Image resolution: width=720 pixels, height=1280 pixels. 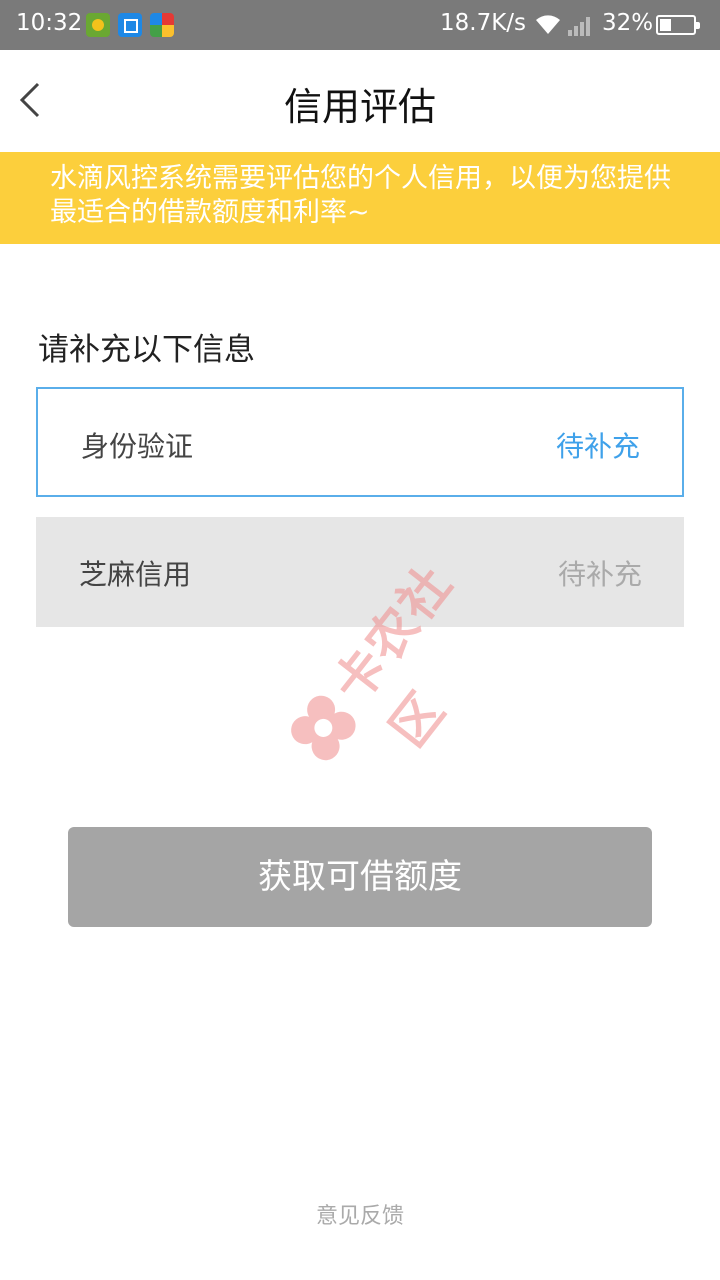 What do you see at coordinates (130, 25) in the screenshot?
I see `screenshot-notification-icon` at bounding box center [130, 25].